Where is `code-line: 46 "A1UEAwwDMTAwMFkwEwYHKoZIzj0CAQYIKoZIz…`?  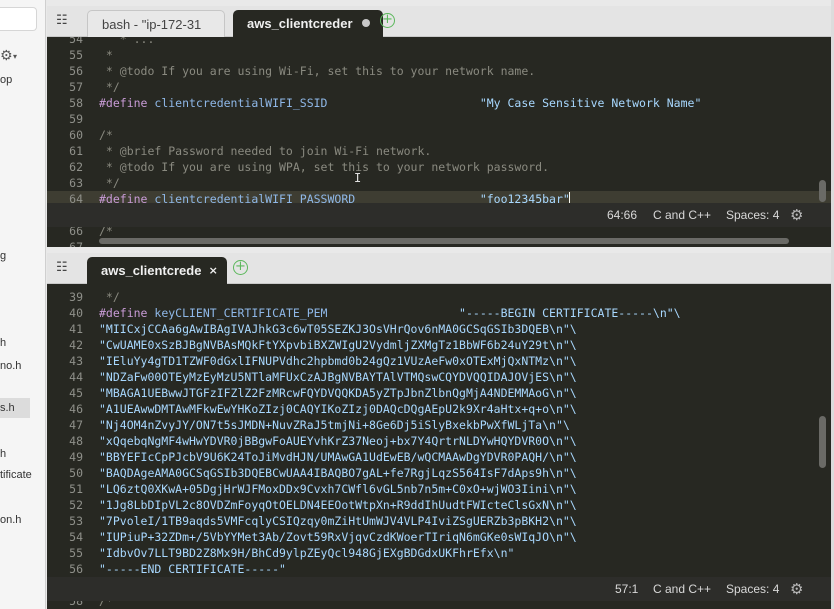 code-line: 46 "A1UEAwwDMTAwMFkwEwYHKoZIzj0CAQYIKoZIz… is located at coordinates (440, 409).